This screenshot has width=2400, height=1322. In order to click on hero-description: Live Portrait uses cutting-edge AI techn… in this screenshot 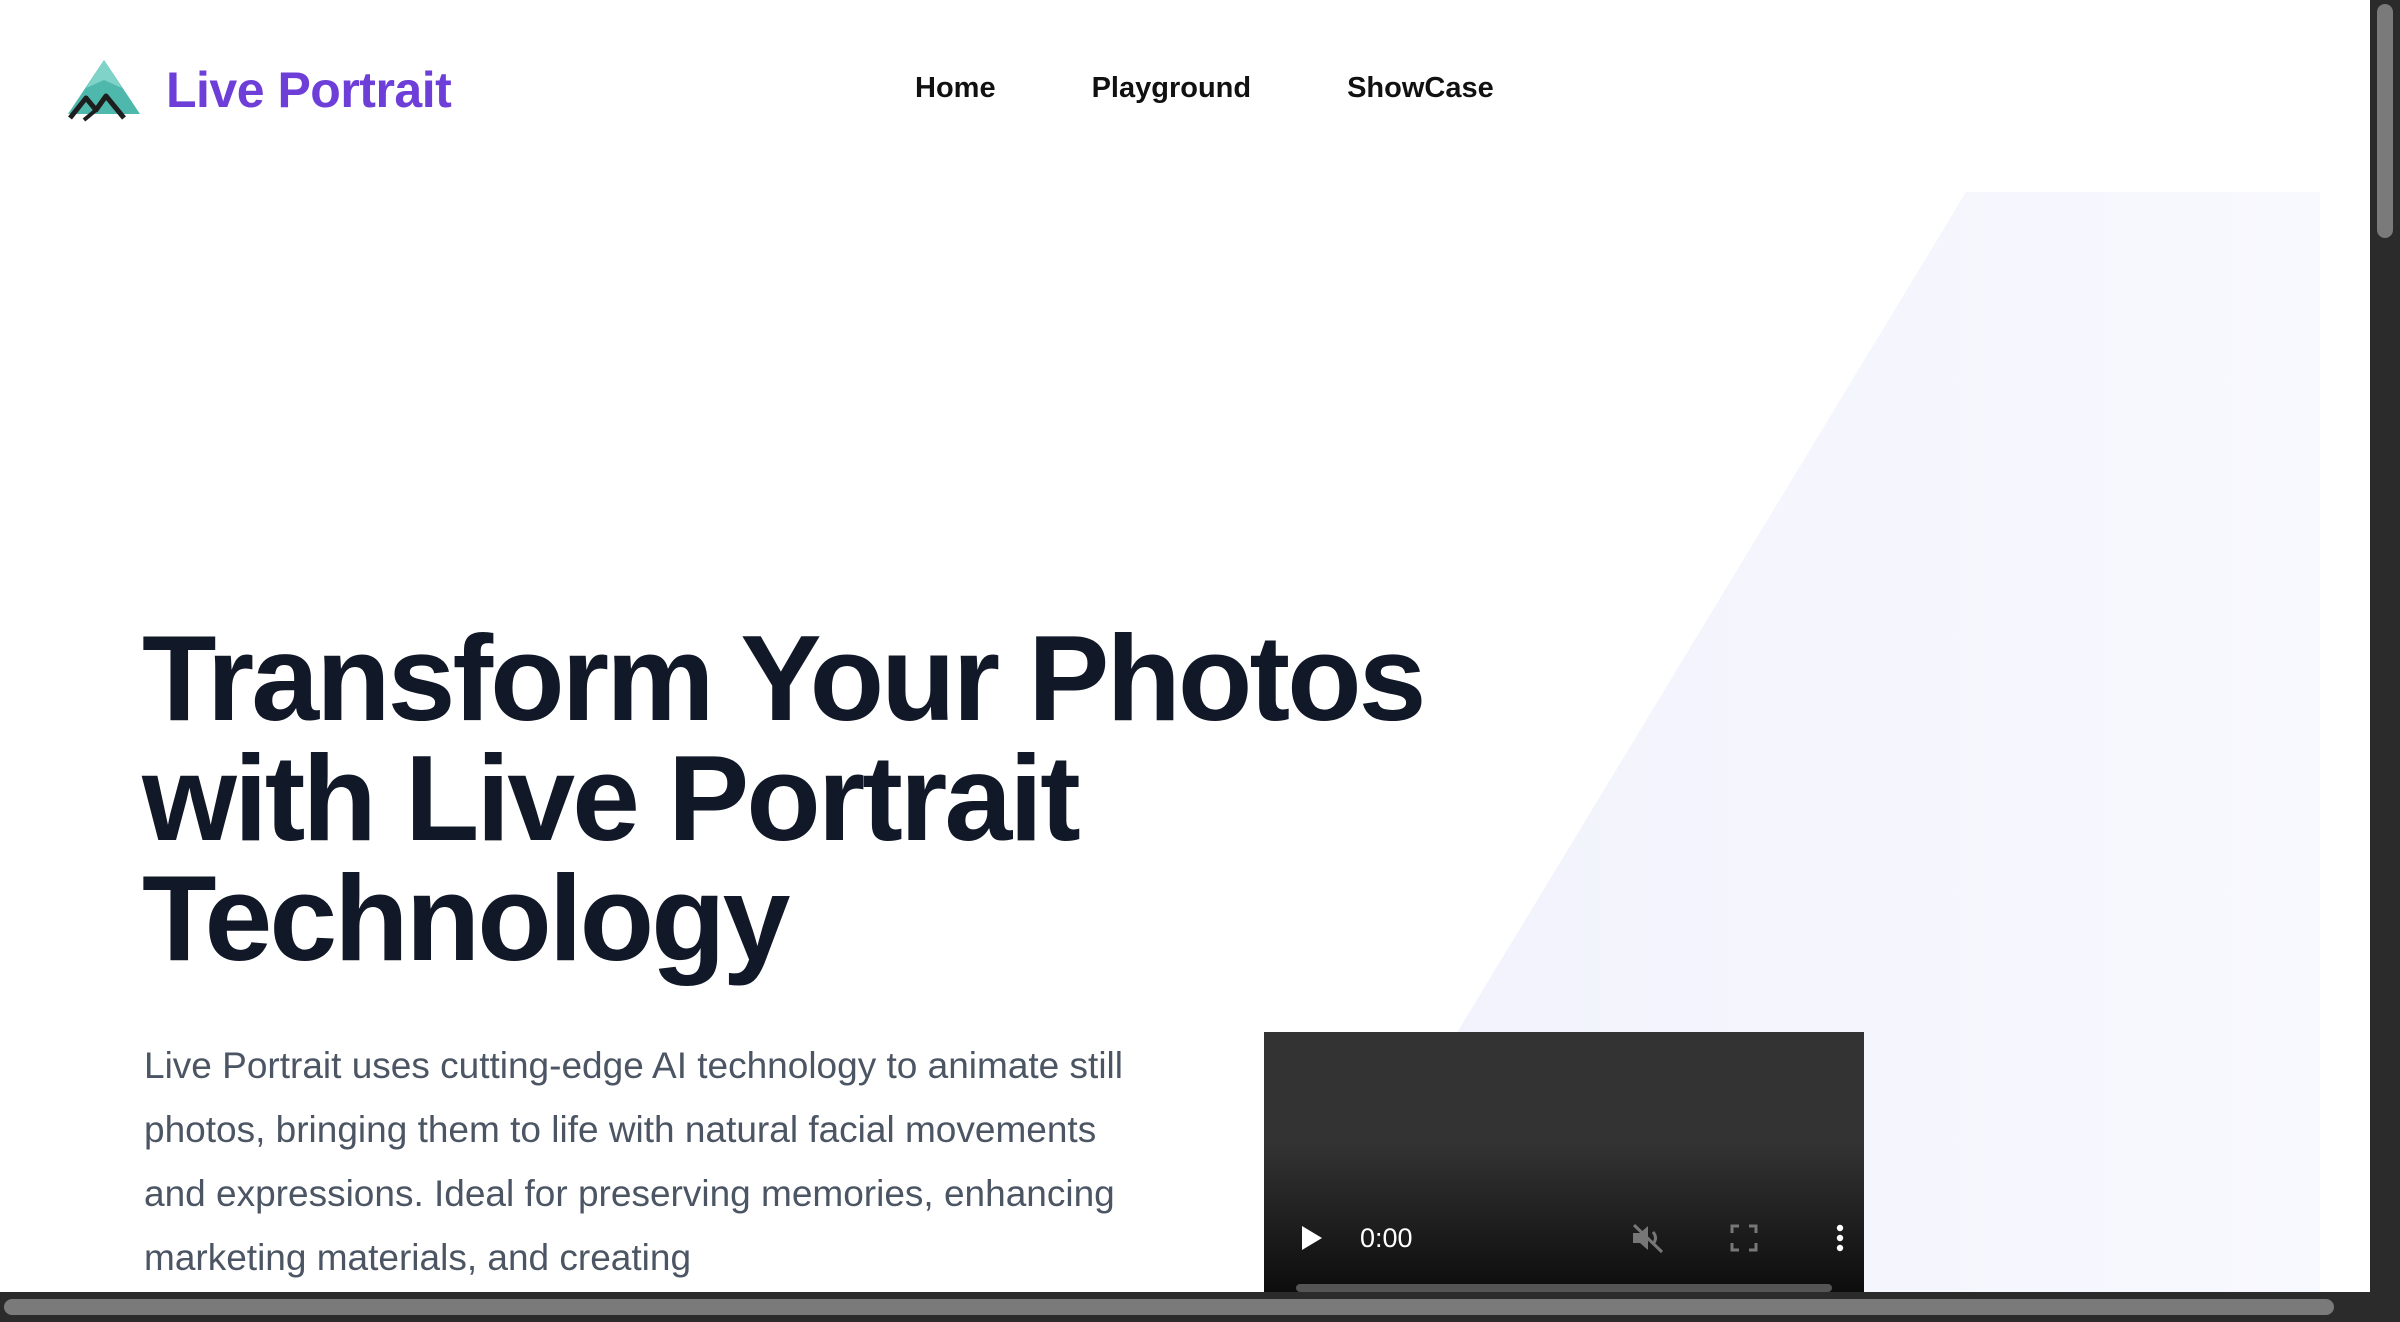, I will do `click(633, 1161)`.